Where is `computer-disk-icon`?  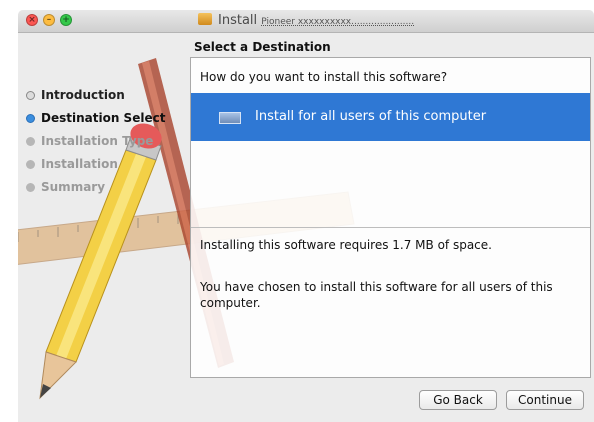
computer-disk-icon is located at coordinates (230, 118).